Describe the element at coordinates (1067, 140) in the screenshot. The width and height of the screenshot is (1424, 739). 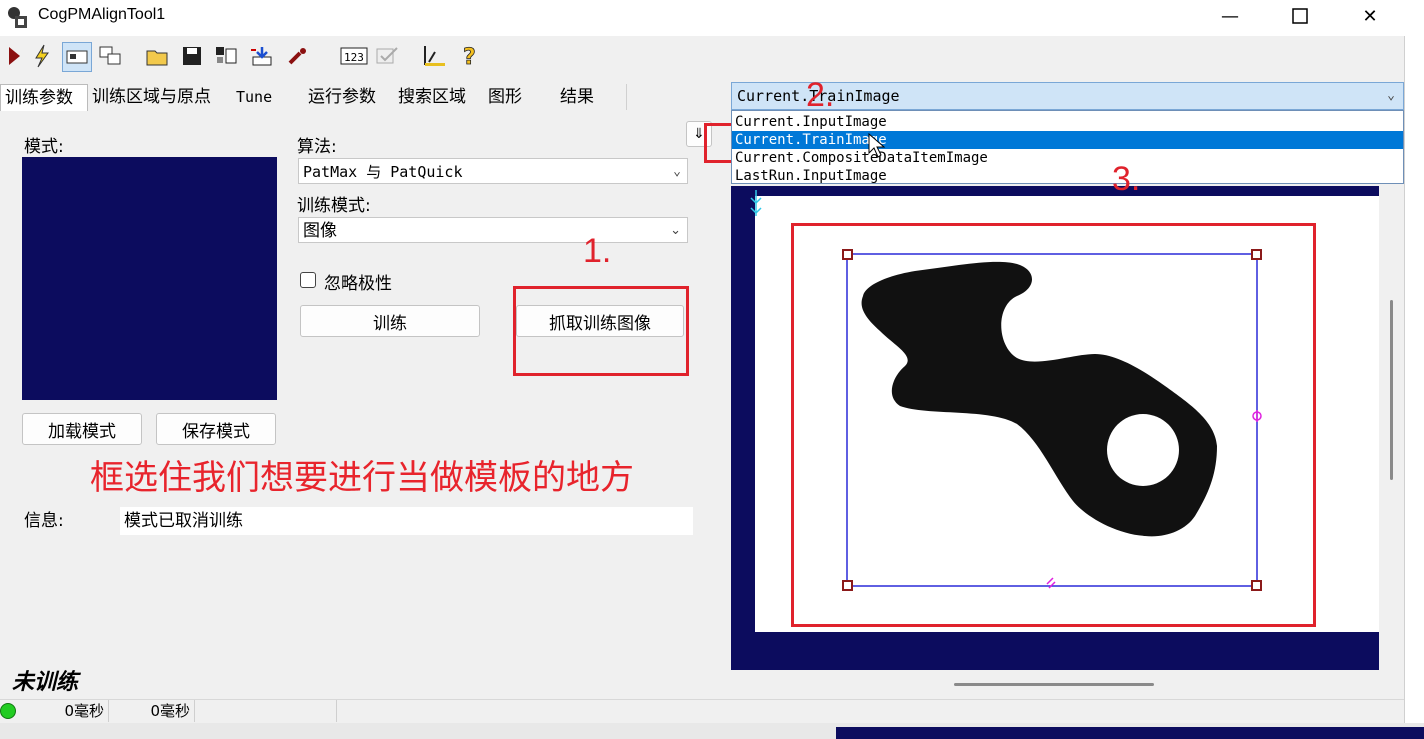
I see `option-current-train-image: Current.TrainImage` at that location.